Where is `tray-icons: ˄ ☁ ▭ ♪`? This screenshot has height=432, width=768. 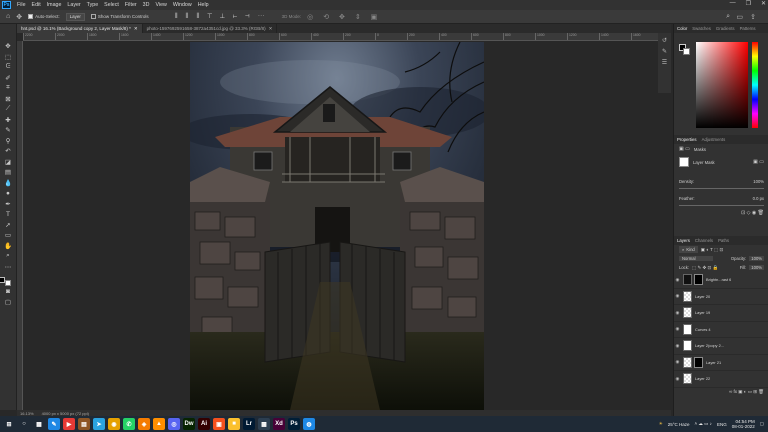 tray-icons: ˄ ☁ ▭ ♪ is located at coordinates (703, 424).